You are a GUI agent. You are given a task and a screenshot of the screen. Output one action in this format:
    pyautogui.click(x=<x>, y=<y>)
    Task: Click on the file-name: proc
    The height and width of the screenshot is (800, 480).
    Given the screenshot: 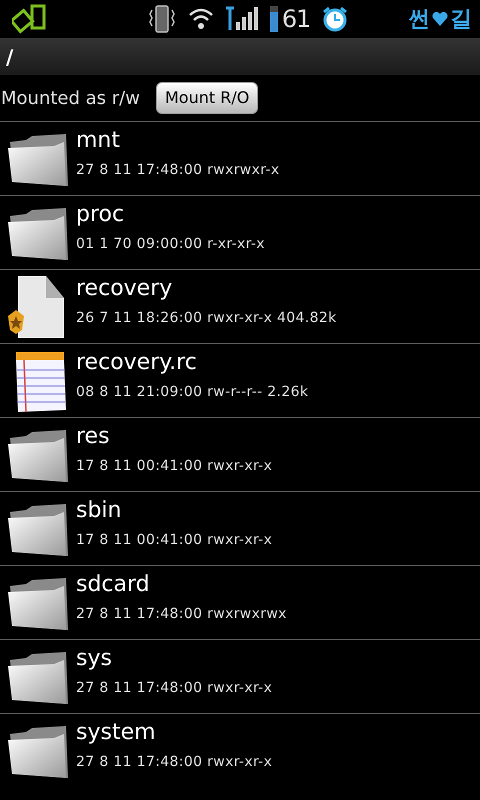 What is the action you would take?
    pyautogui.click(x=101, y=215)
    